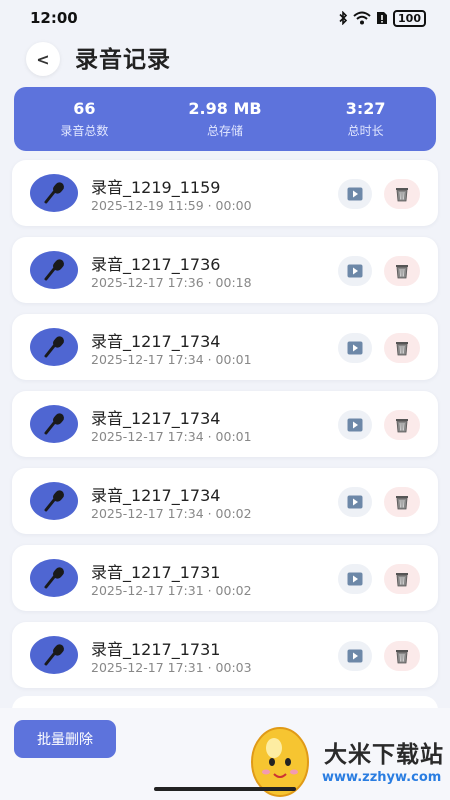  Describe the element at coordinates (84, 108) in the screenshot. I see `stat-value: 66` at that location.